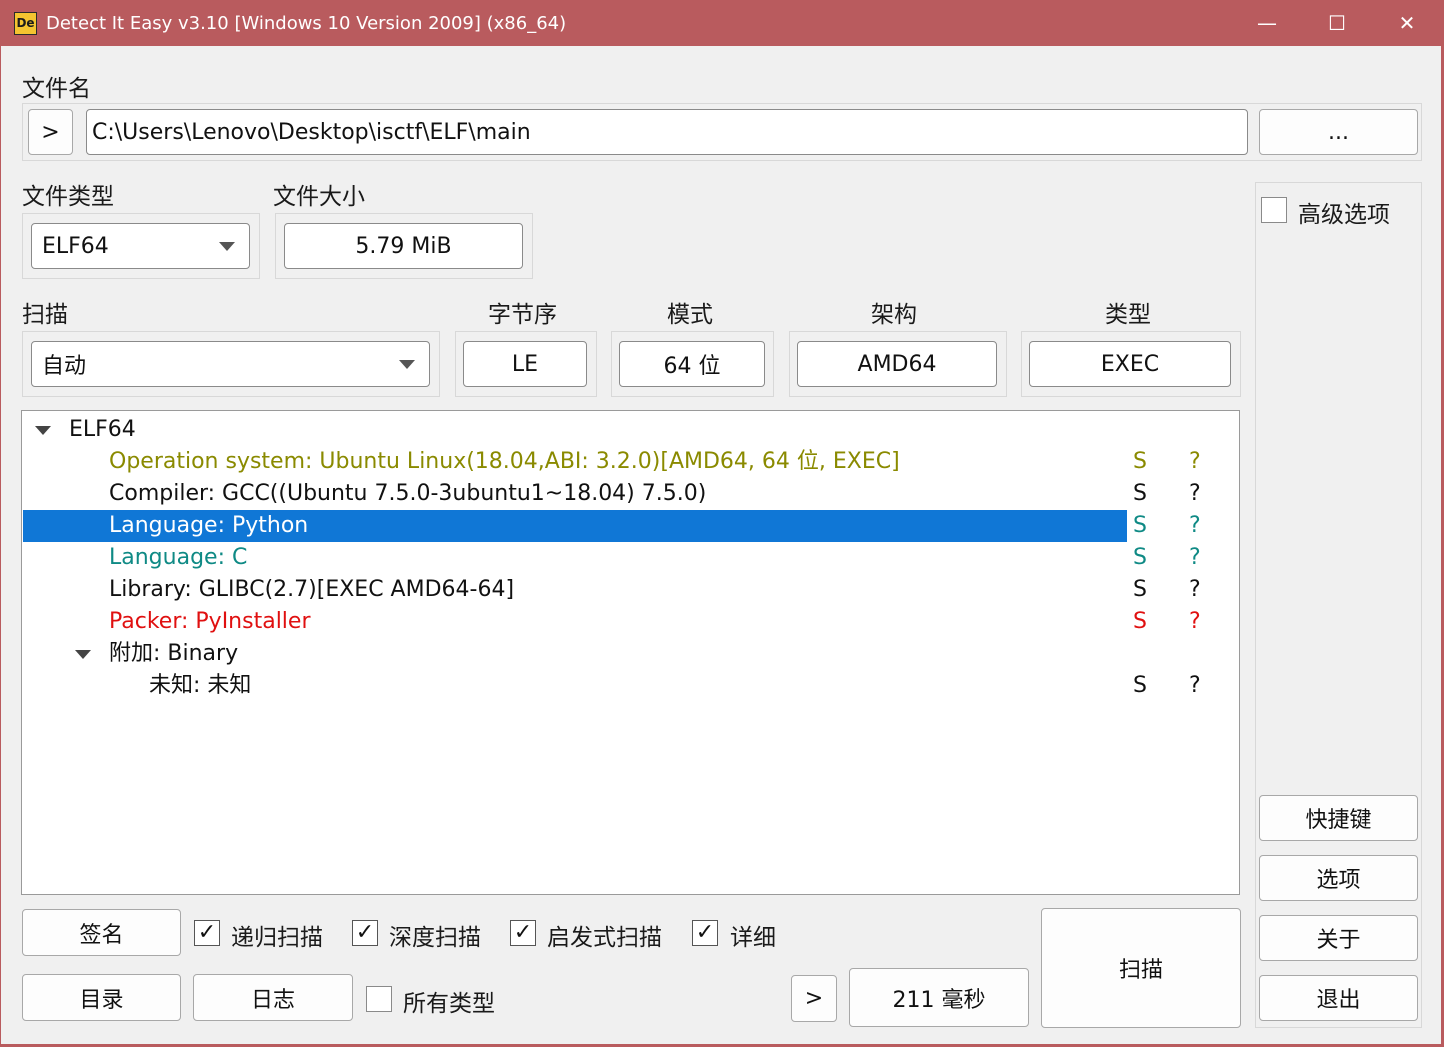  Describe the element at coordinates (1407, 23) in the screenshot. I see `close-button: ✕` at that location.